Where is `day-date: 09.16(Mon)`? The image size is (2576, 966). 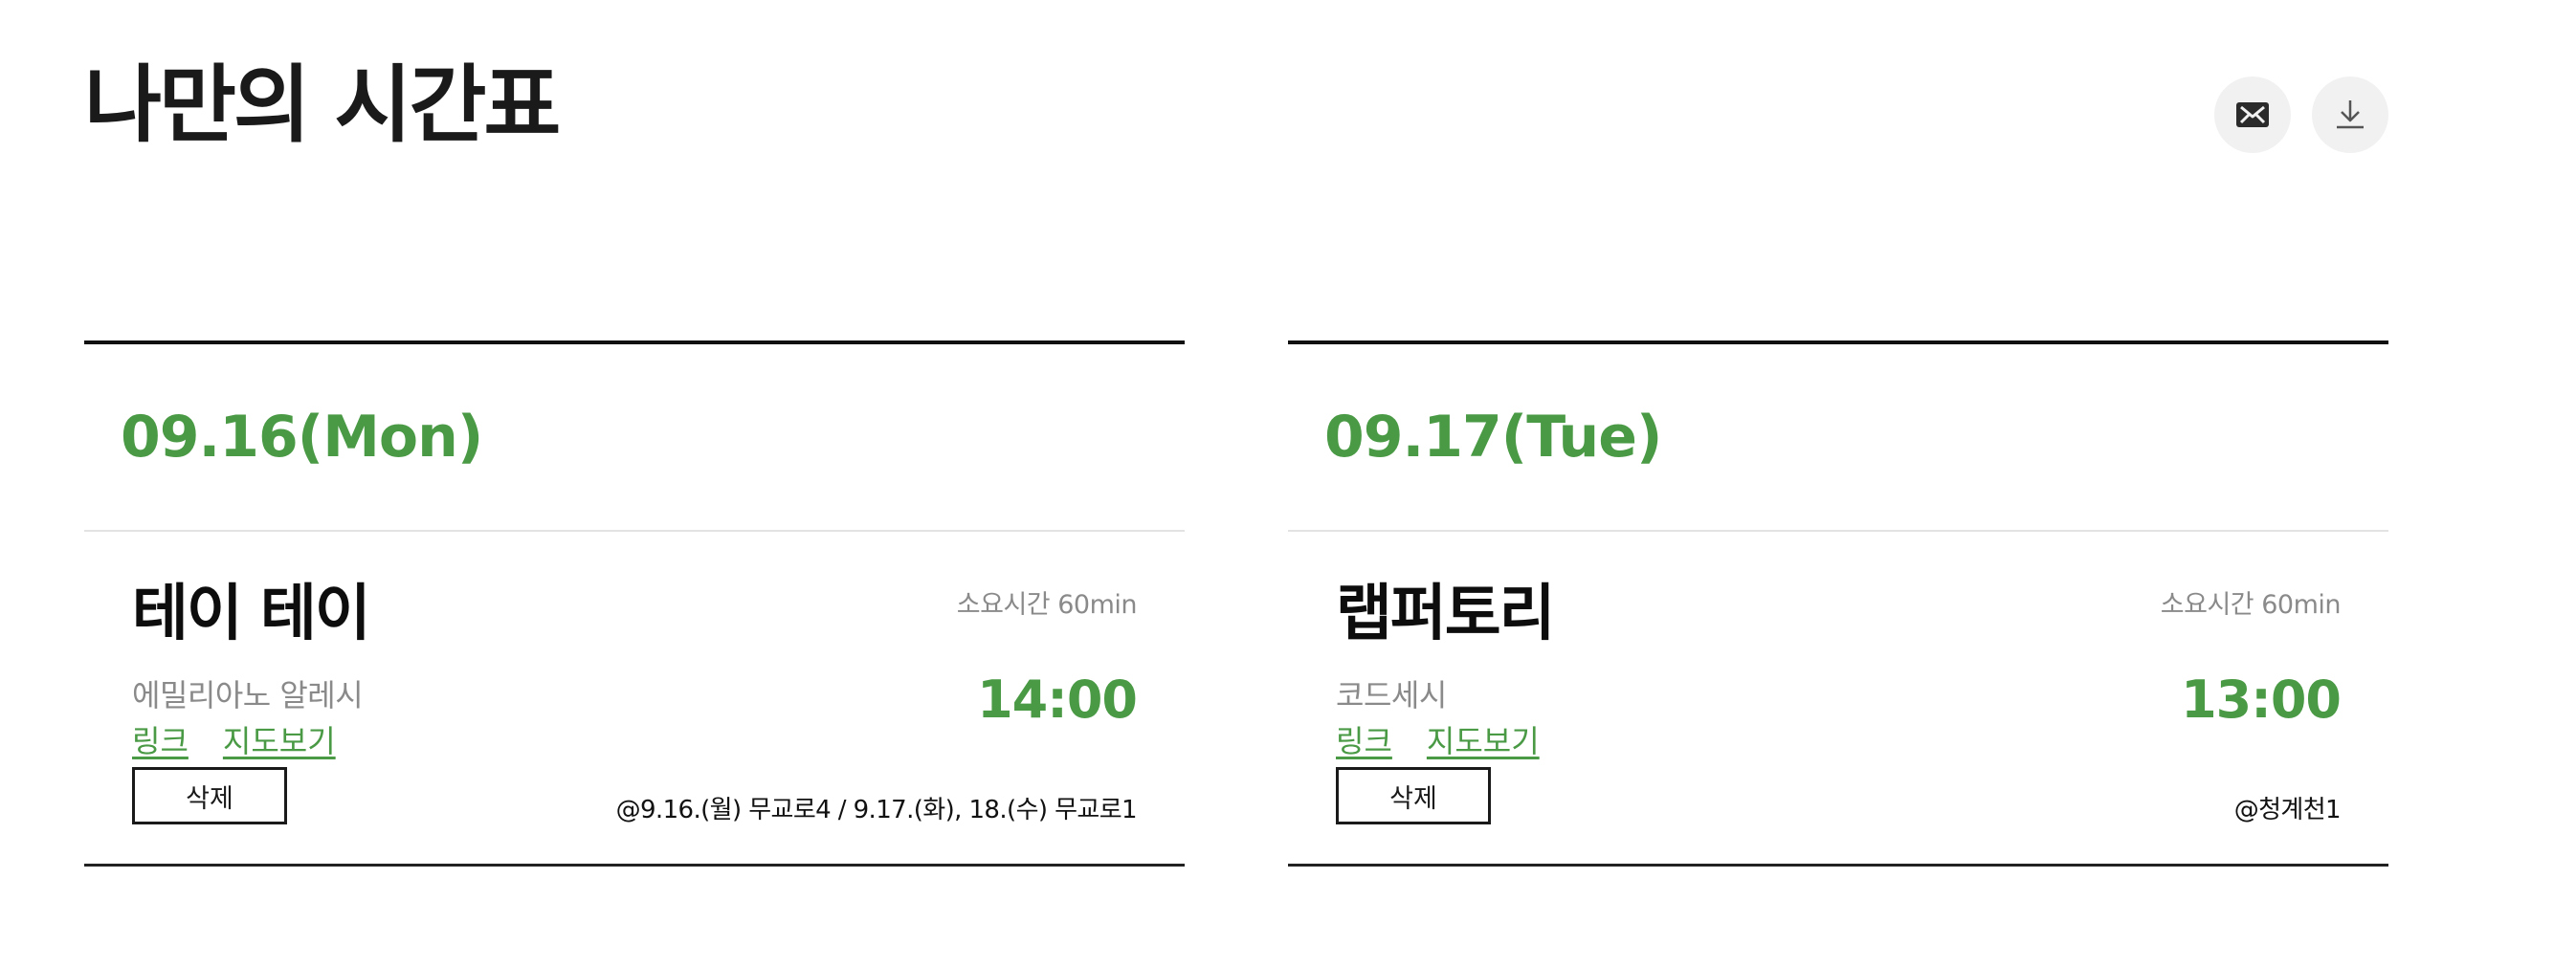 day-date: 09.16(Mon) is located at coordinates (302, 437).